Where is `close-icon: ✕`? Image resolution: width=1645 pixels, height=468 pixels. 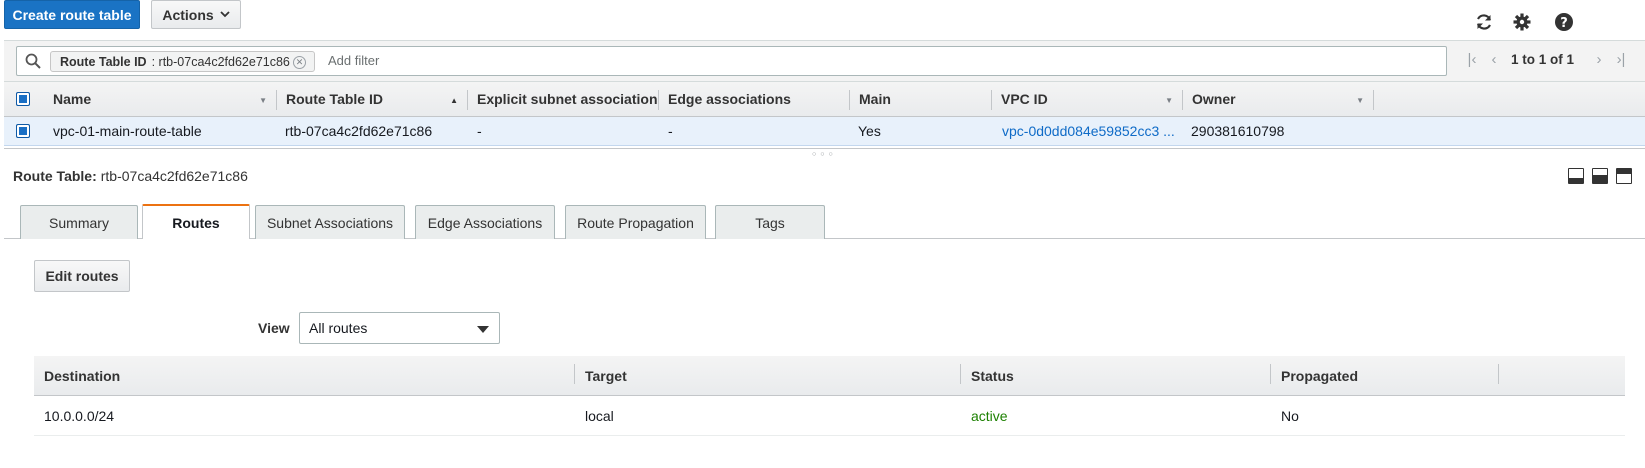 close-icon: ✕ is located at coordinates (299, 62).